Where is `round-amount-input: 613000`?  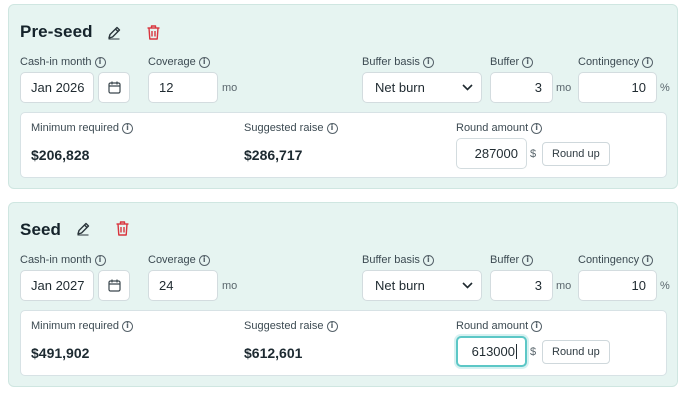
round-amount-input: 613000 is located at coordinates (491, 351).